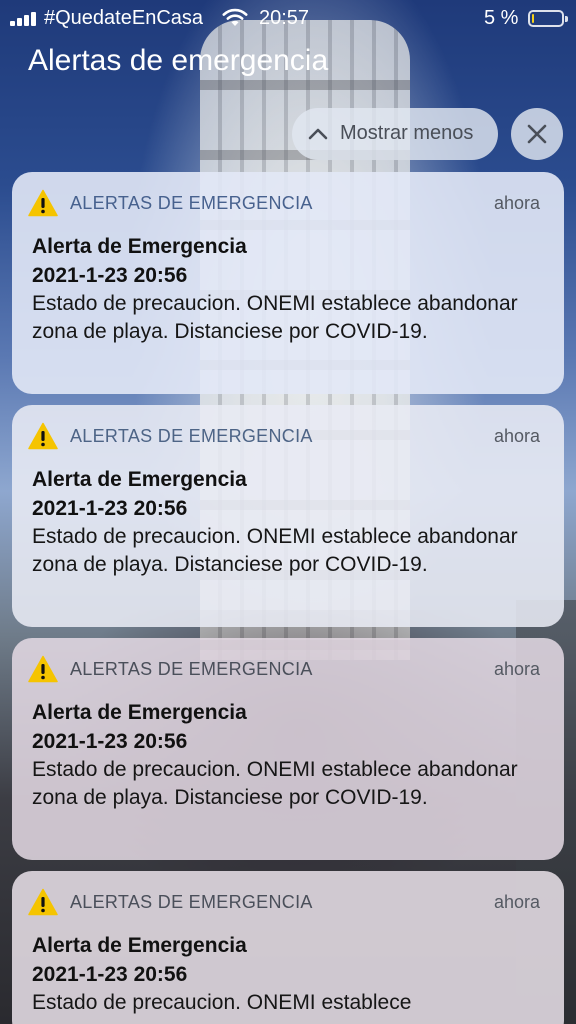 The height and width of the screenshot is (1024, 576). I want to click on notification-body: Estado de precaucion. ONEMI establece, so click(222, 1002).